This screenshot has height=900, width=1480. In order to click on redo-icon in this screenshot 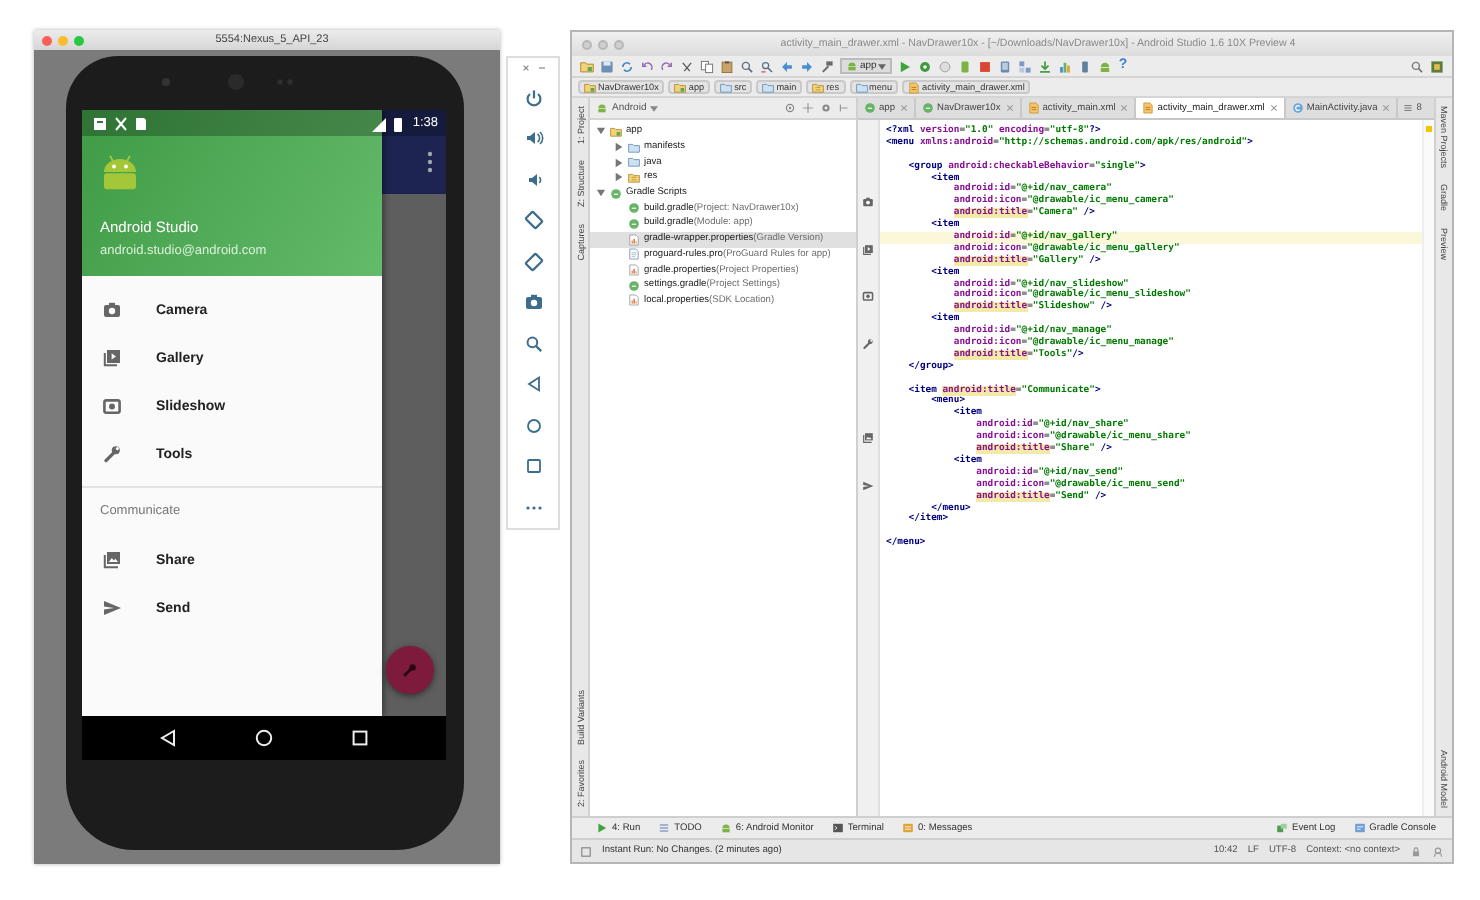, I will do `click(667, 66)`.